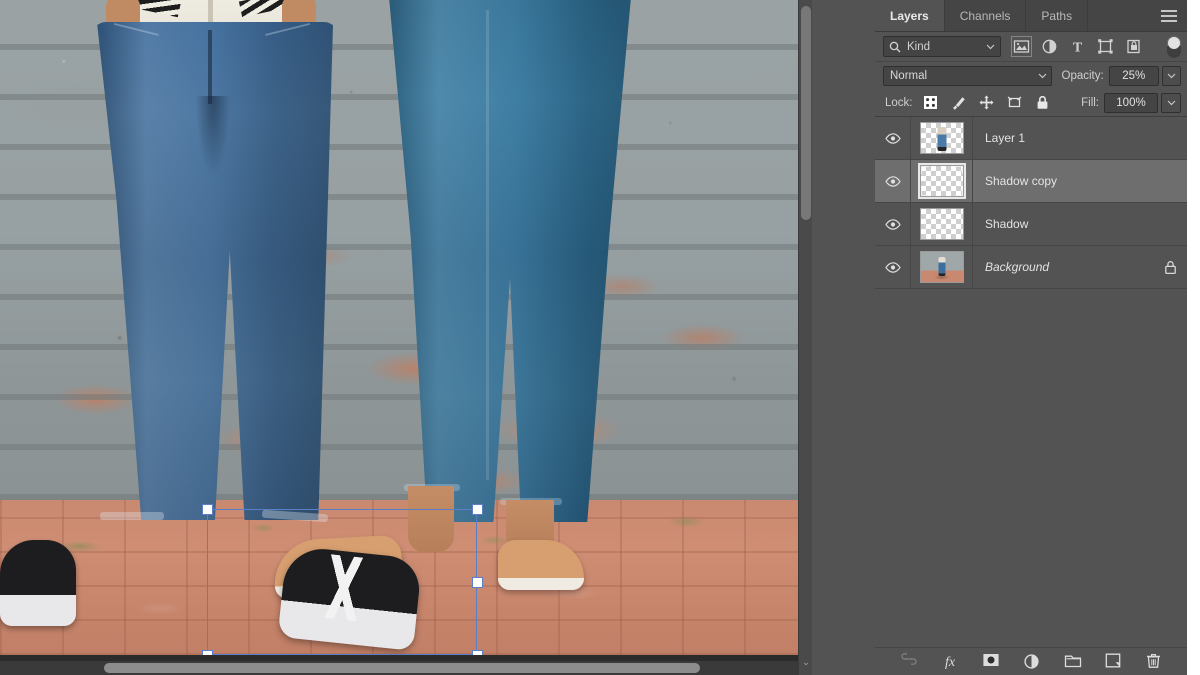  I want to click on lock-icon, so click(1170, 267).